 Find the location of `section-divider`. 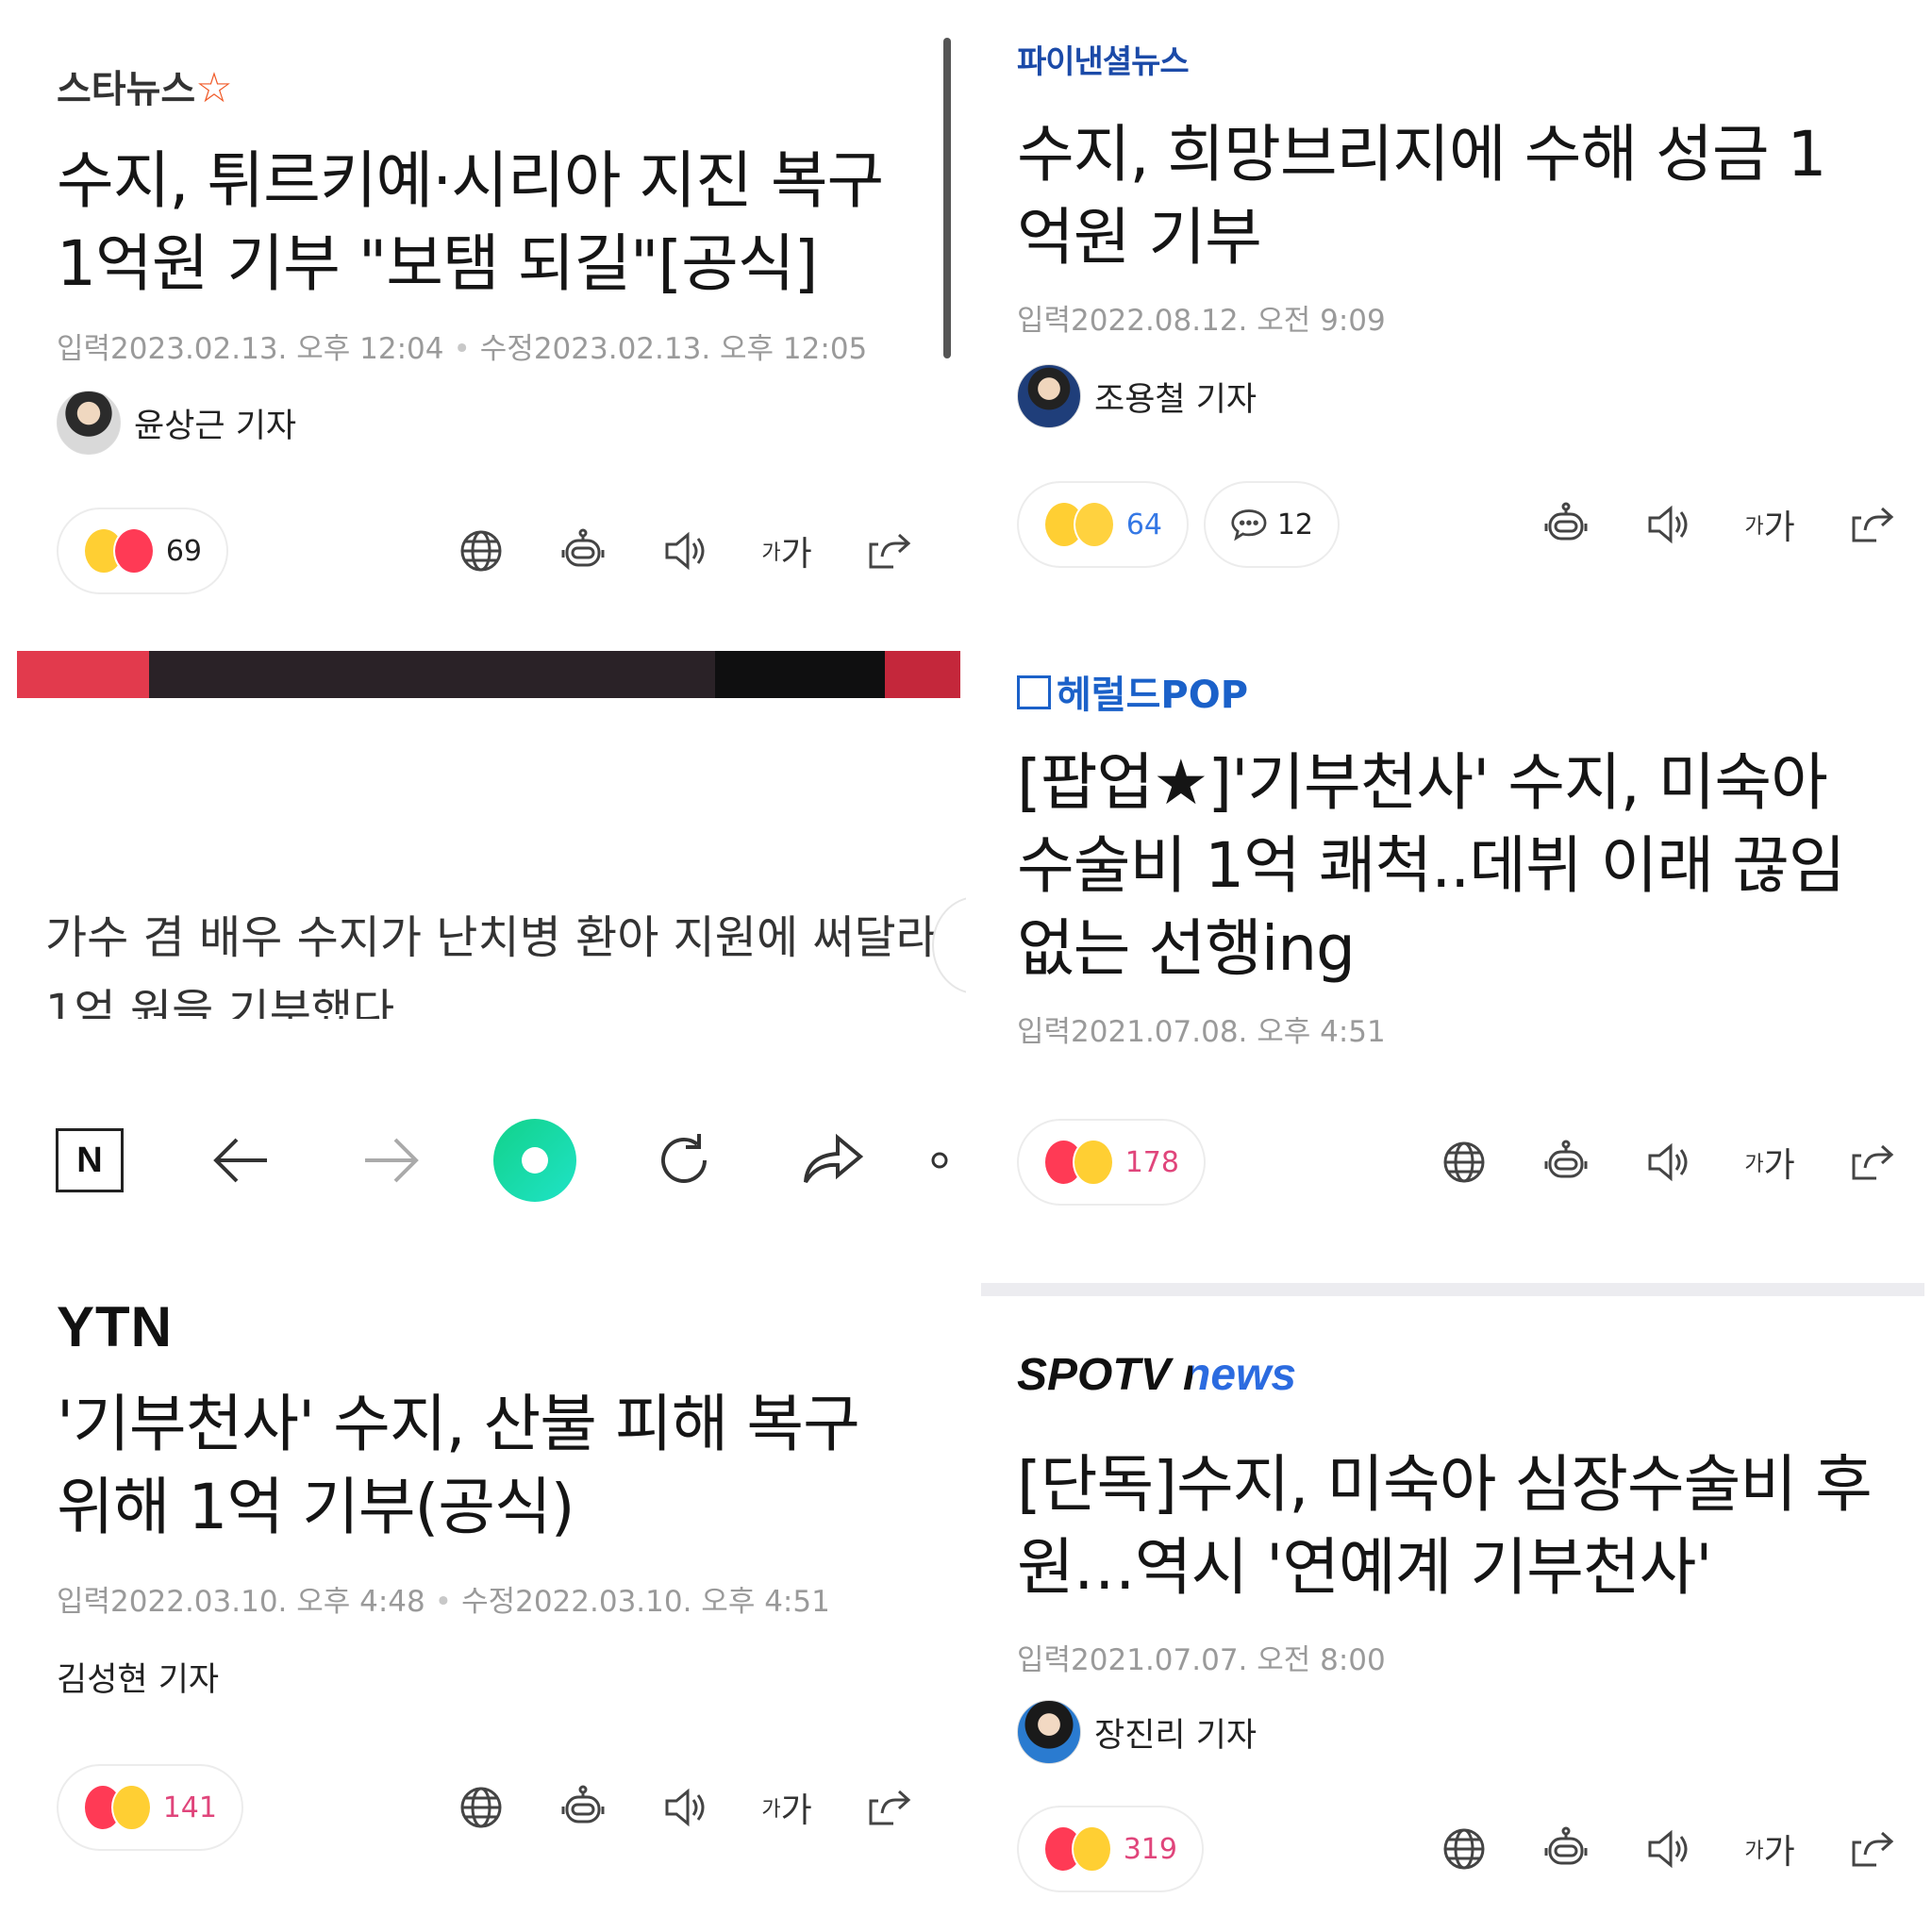

section-divider is located at coordinates (1452, 1290).